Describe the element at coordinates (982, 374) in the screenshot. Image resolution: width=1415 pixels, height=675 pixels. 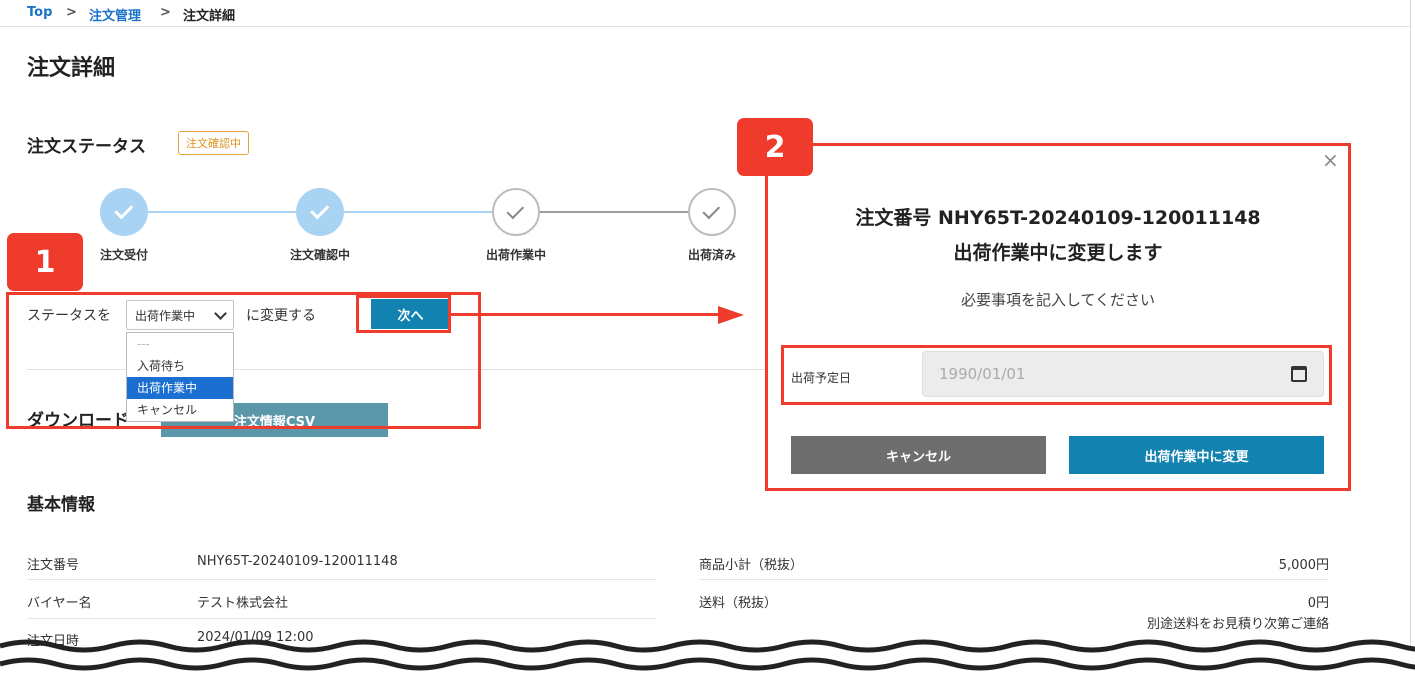
I see `ship-date-placeholder: 1990/01/01` at that location.